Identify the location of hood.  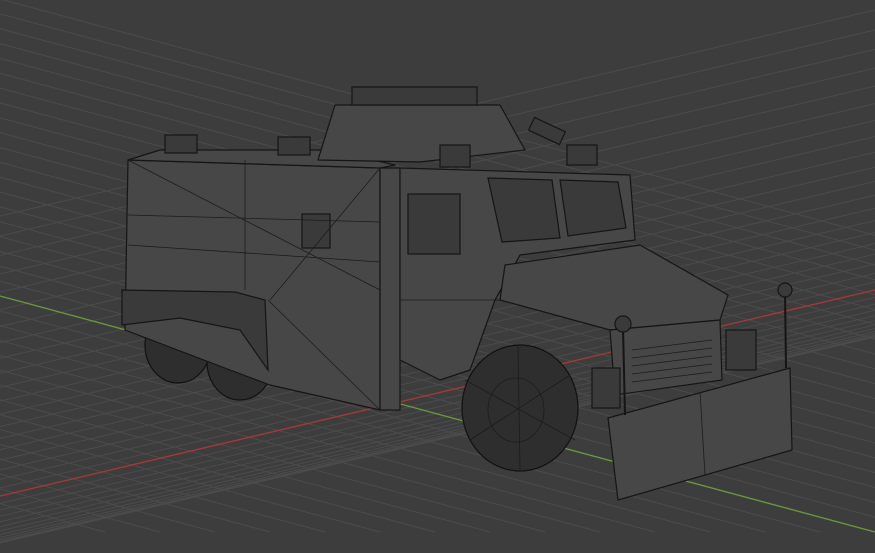
(614, 287).